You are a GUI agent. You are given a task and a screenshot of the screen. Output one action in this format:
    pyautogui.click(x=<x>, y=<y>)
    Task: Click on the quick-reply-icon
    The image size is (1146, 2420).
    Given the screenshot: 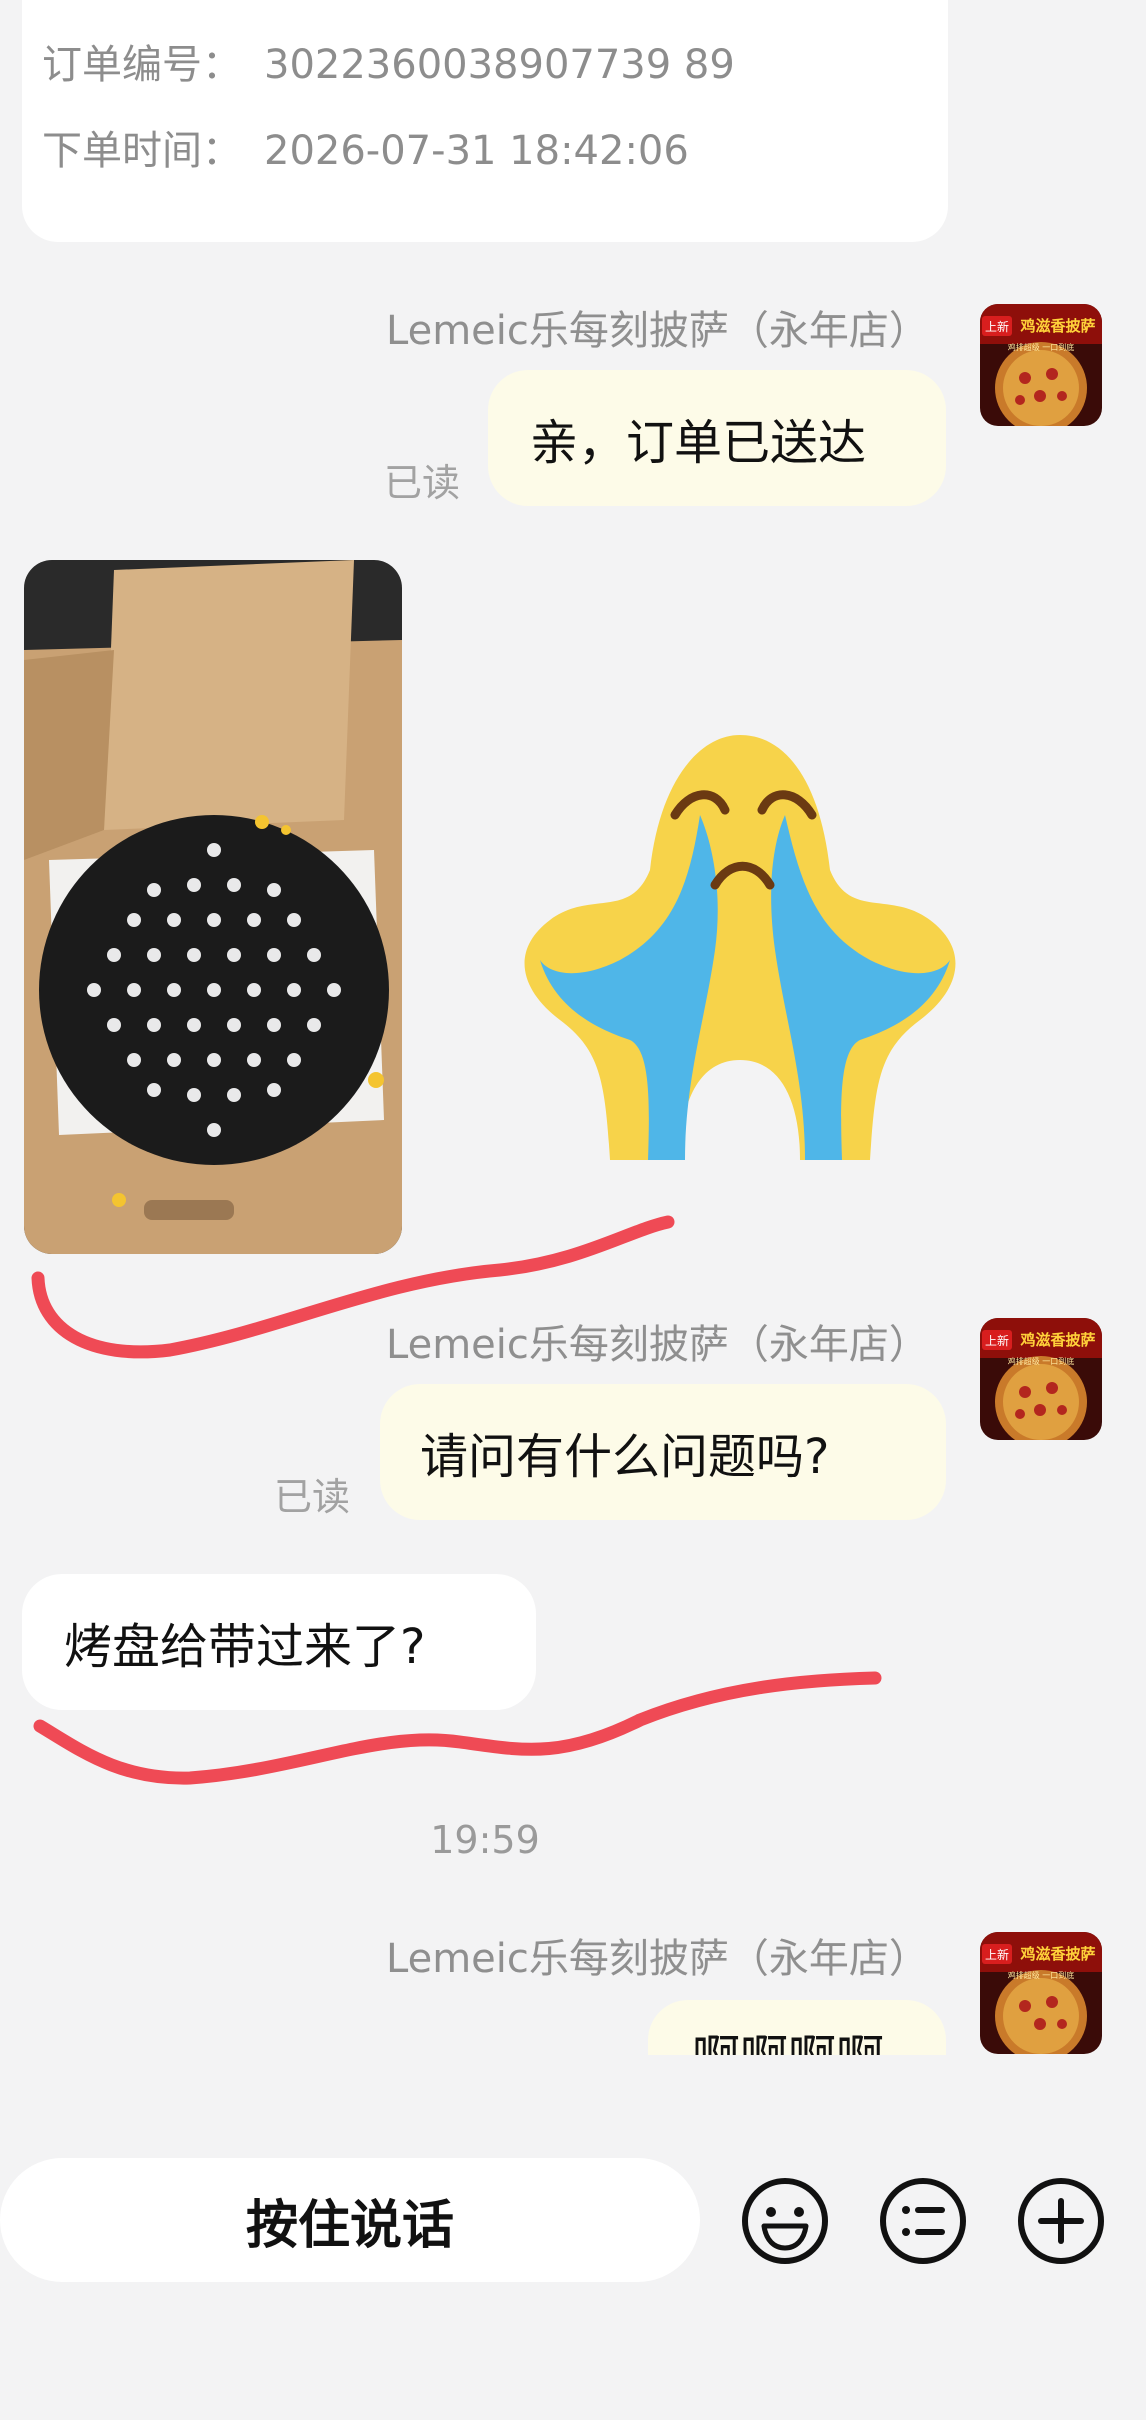 What is the action you would take?
    pyautogui.click(x=923, y=2221)
    